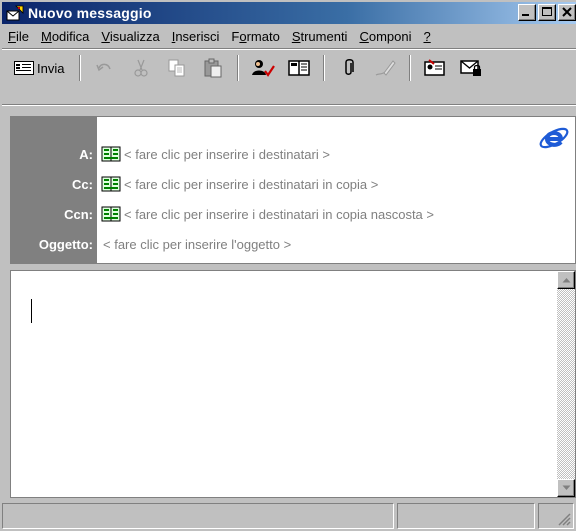 This screenshot has width=576, height=531. I want to click on subject-placeholder: < fare clic per inserire l'oggetto >, so click(197, 244).